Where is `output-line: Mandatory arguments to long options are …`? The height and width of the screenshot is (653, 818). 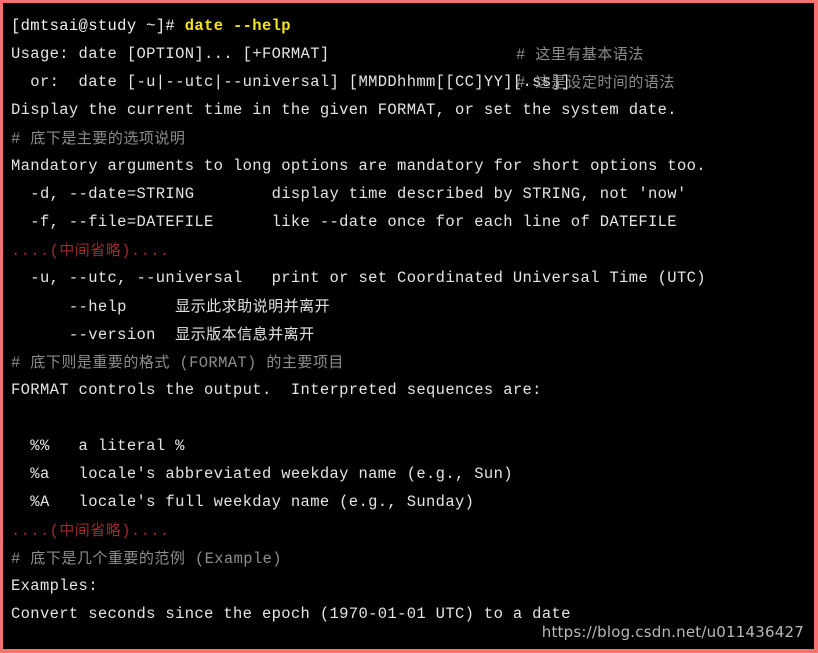 output-line: Mandatory arguments to long options are … is located at coordinates (358, 166).